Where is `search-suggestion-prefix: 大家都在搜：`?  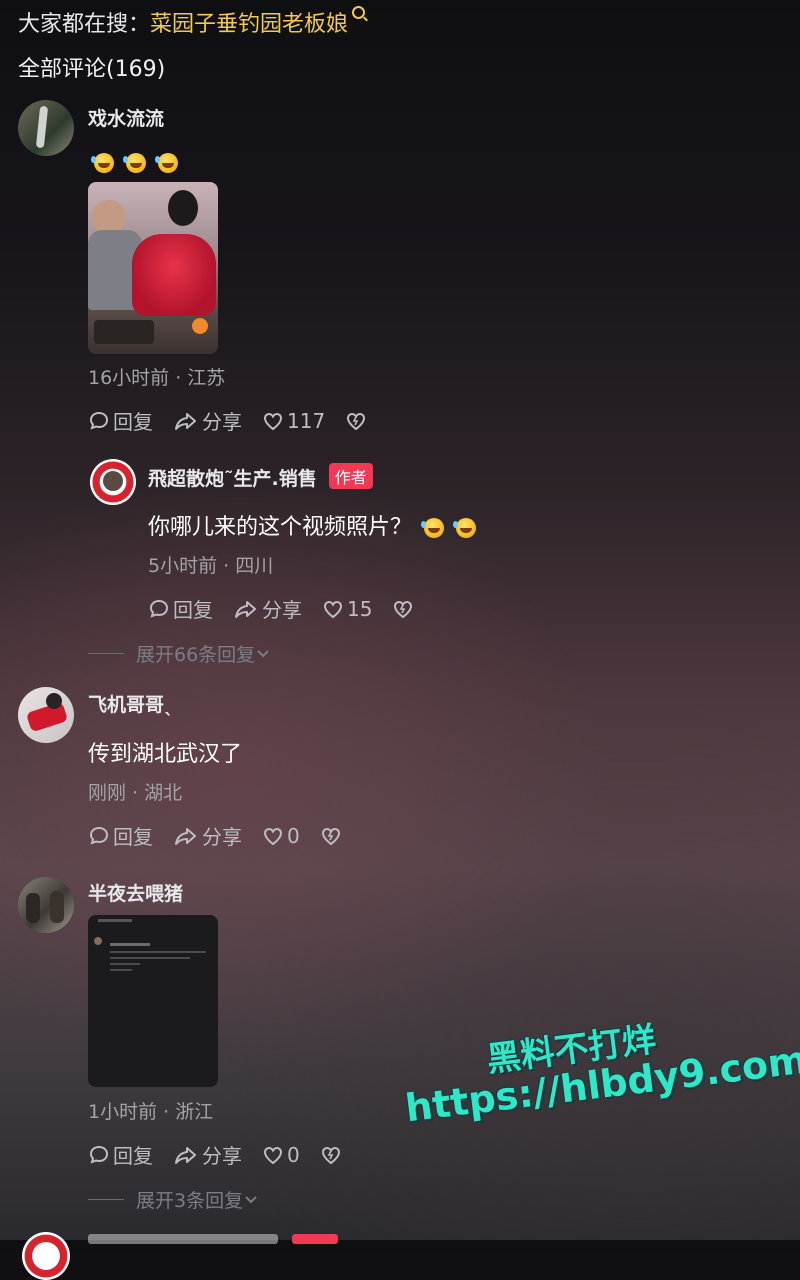
search-suggestion-prefix: 大家都在搜： is located at coordinates (84, 24).